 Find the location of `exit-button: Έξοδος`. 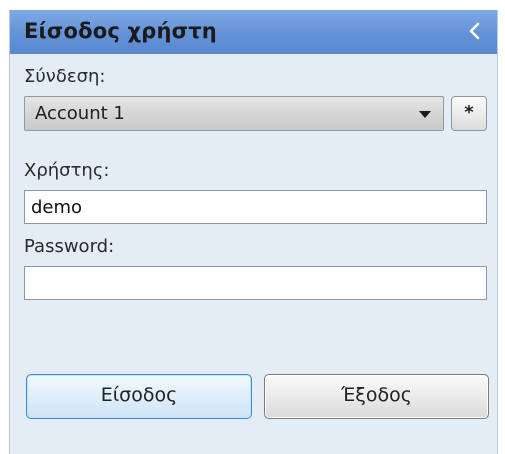

exit-button: Έξοδος is located at coordinates (376, 396).